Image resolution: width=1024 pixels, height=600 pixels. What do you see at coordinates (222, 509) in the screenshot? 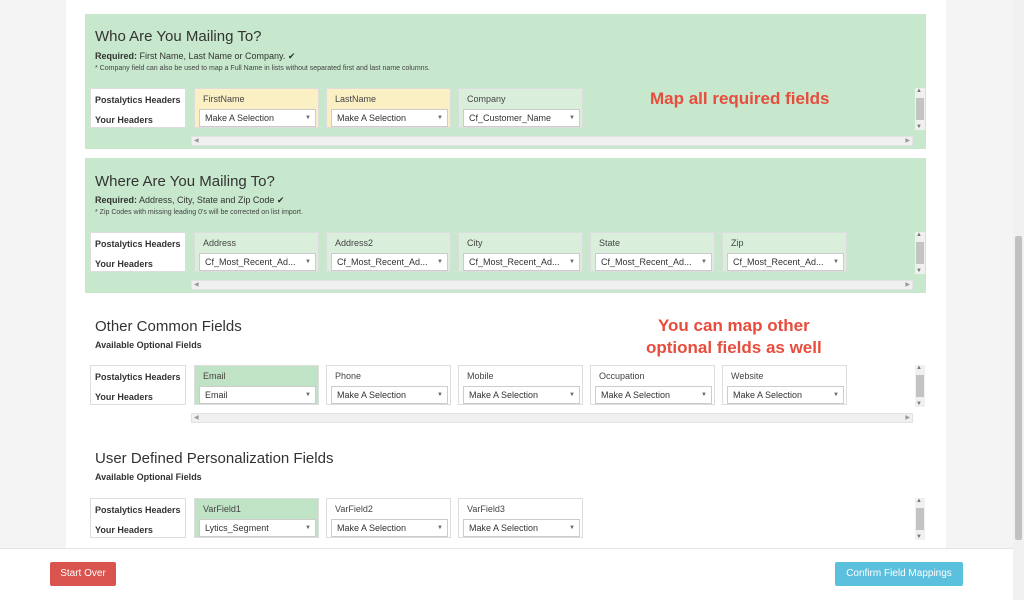
I see `column-label: VarField1` at bounding box center [222, 509].